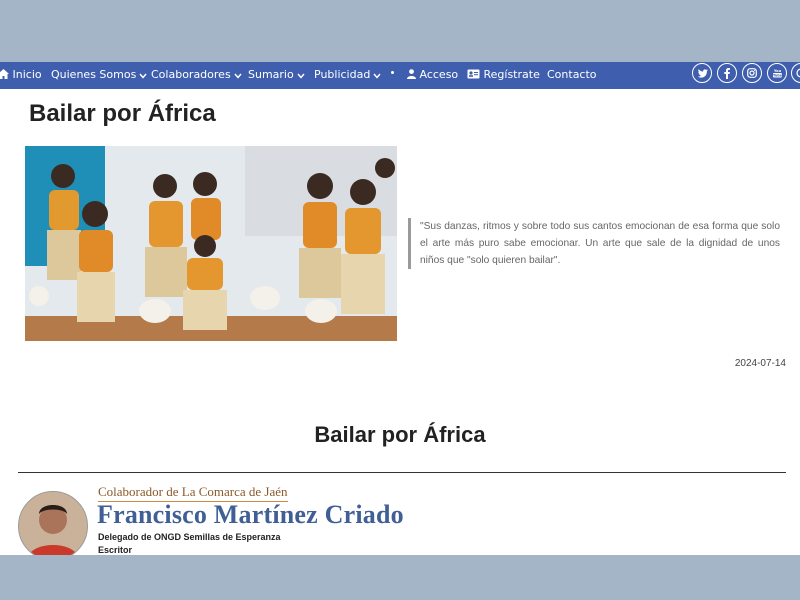 The width and height of the screenshot is (800, 600). Describe the element at coordinates (760, 363) in the screenshot. I see `article-date: 2024-07-14` at that location.